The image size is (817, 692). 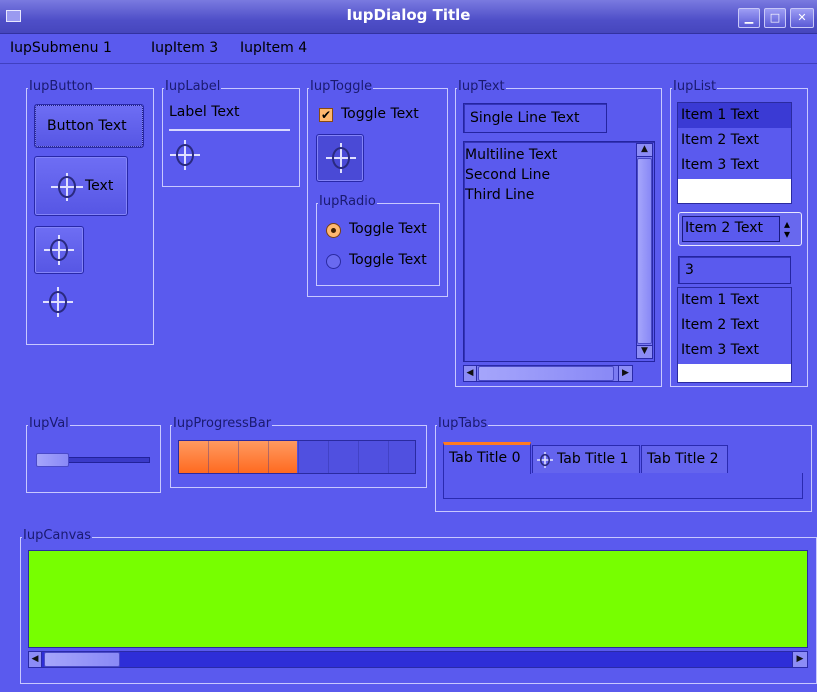 I want to click on multiline-text-input: Multiline Text Second Line Third Line, so click(x=559, y=251).